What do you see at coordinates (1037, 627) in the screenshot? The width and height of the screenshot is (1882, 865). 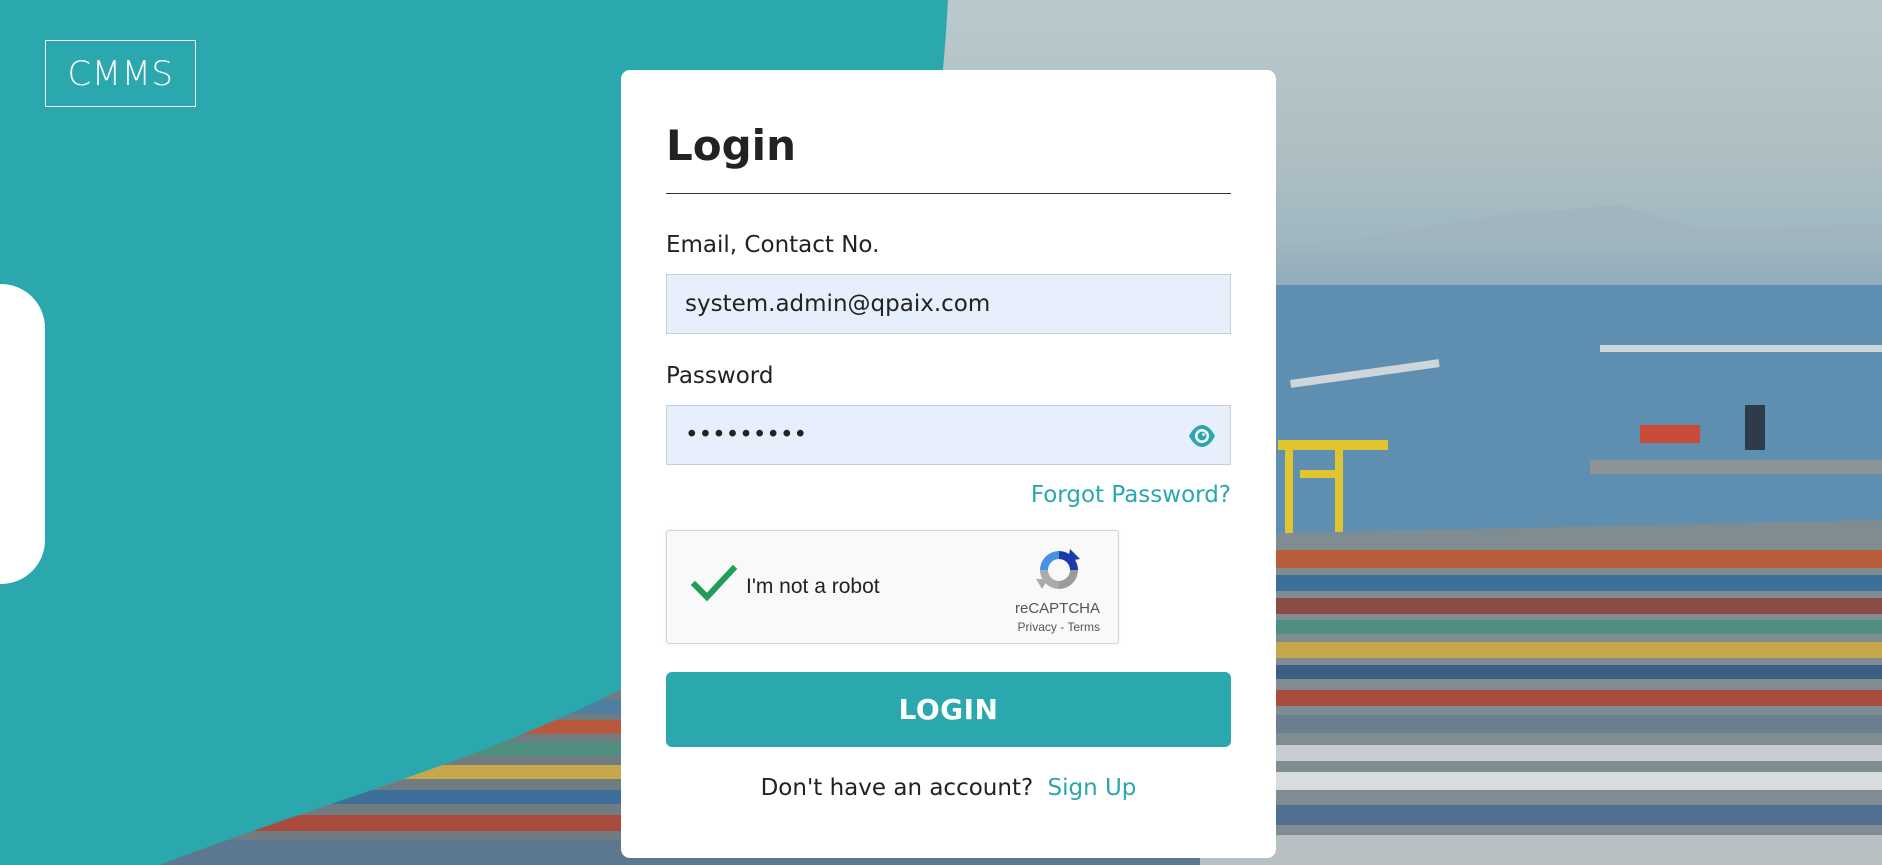 I see `recaptcha-privacy-link: Privacy` at bounding box center [1037, 627].